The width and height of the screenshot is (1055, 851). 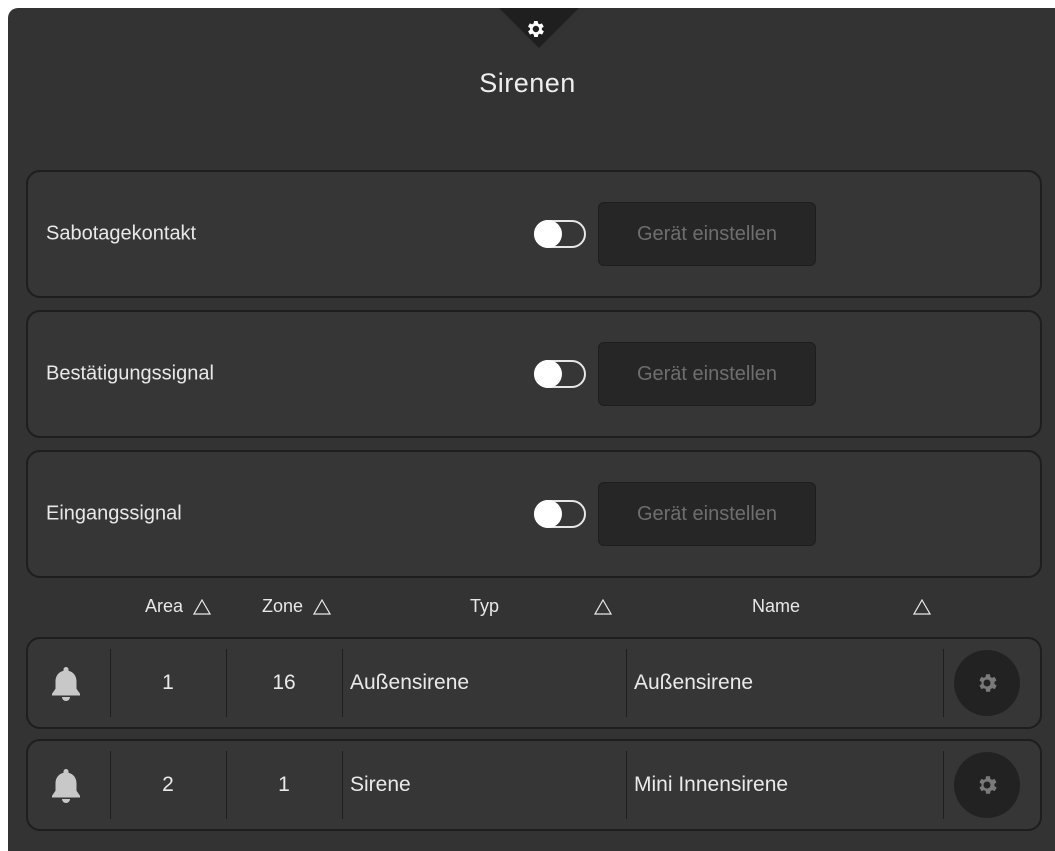 I want to click on column-header-area: Area, so click(x=164, y=606).